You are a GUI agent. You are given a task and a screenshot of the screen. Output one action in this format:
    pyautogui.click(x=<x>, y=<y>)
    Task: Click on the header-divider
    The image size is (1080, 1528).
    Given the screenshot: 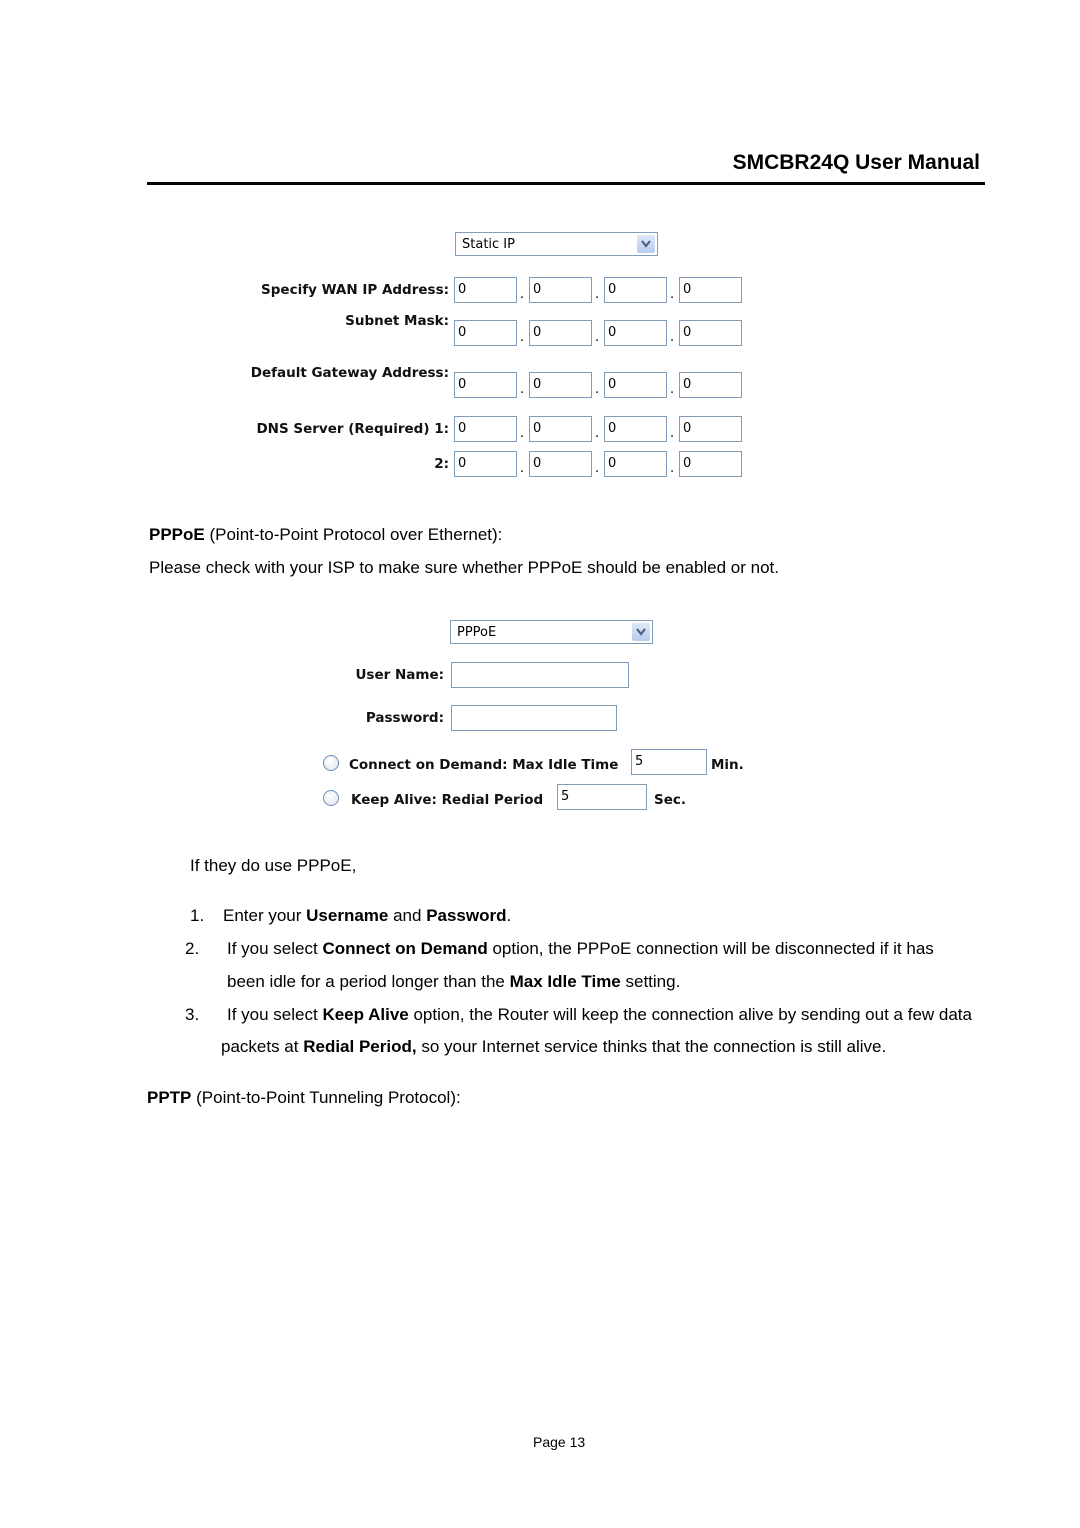 What is the action you would take?
    pyautogui.click(x=566, y=183)
    